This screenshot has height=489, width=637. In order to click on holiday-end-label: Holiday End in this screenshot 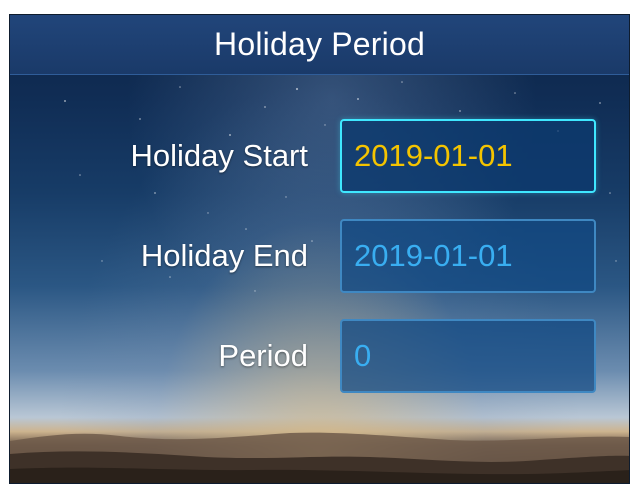, I will do `click(224, 255)`.